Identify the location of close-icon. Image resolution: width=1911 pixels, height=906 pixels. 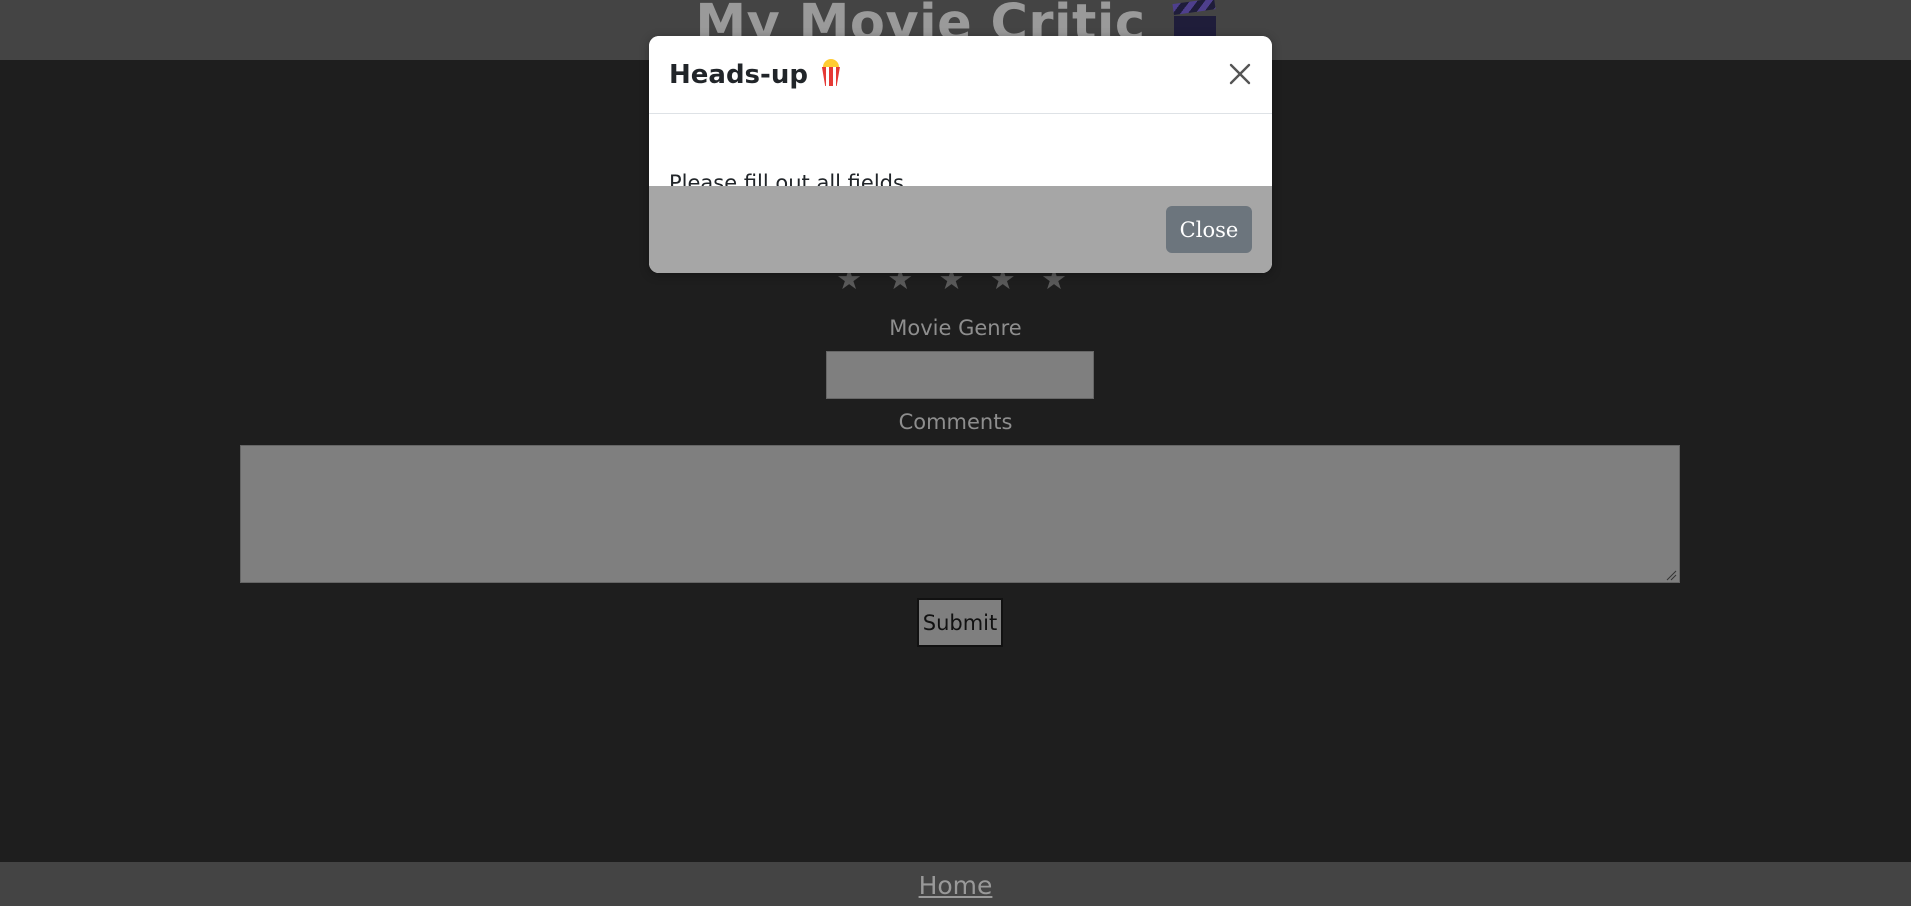
(1240, 74).